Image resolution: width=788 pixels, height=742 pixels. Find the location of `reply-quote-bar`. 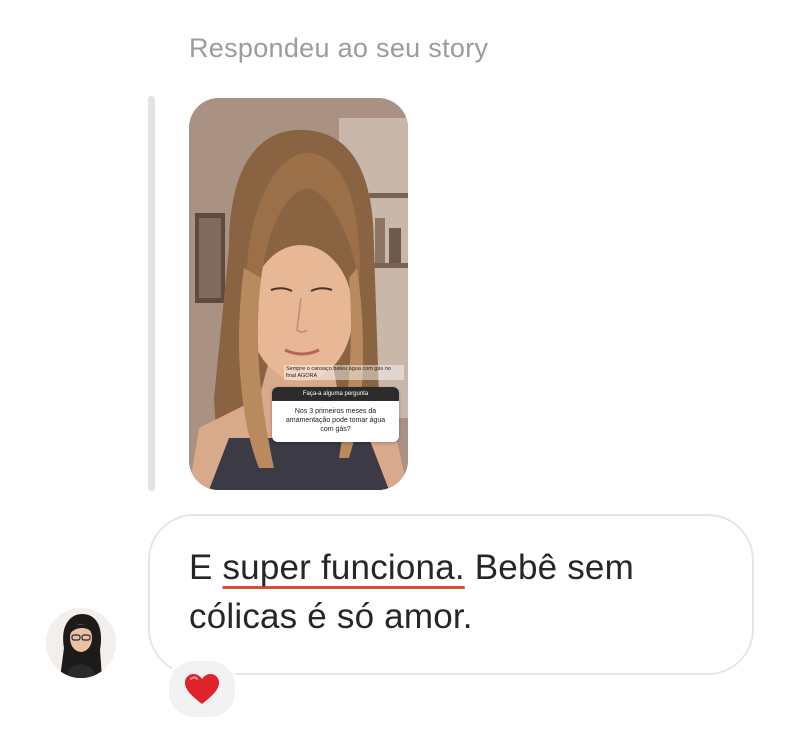

reply-quote-bar is located at coordinates (151, 293).